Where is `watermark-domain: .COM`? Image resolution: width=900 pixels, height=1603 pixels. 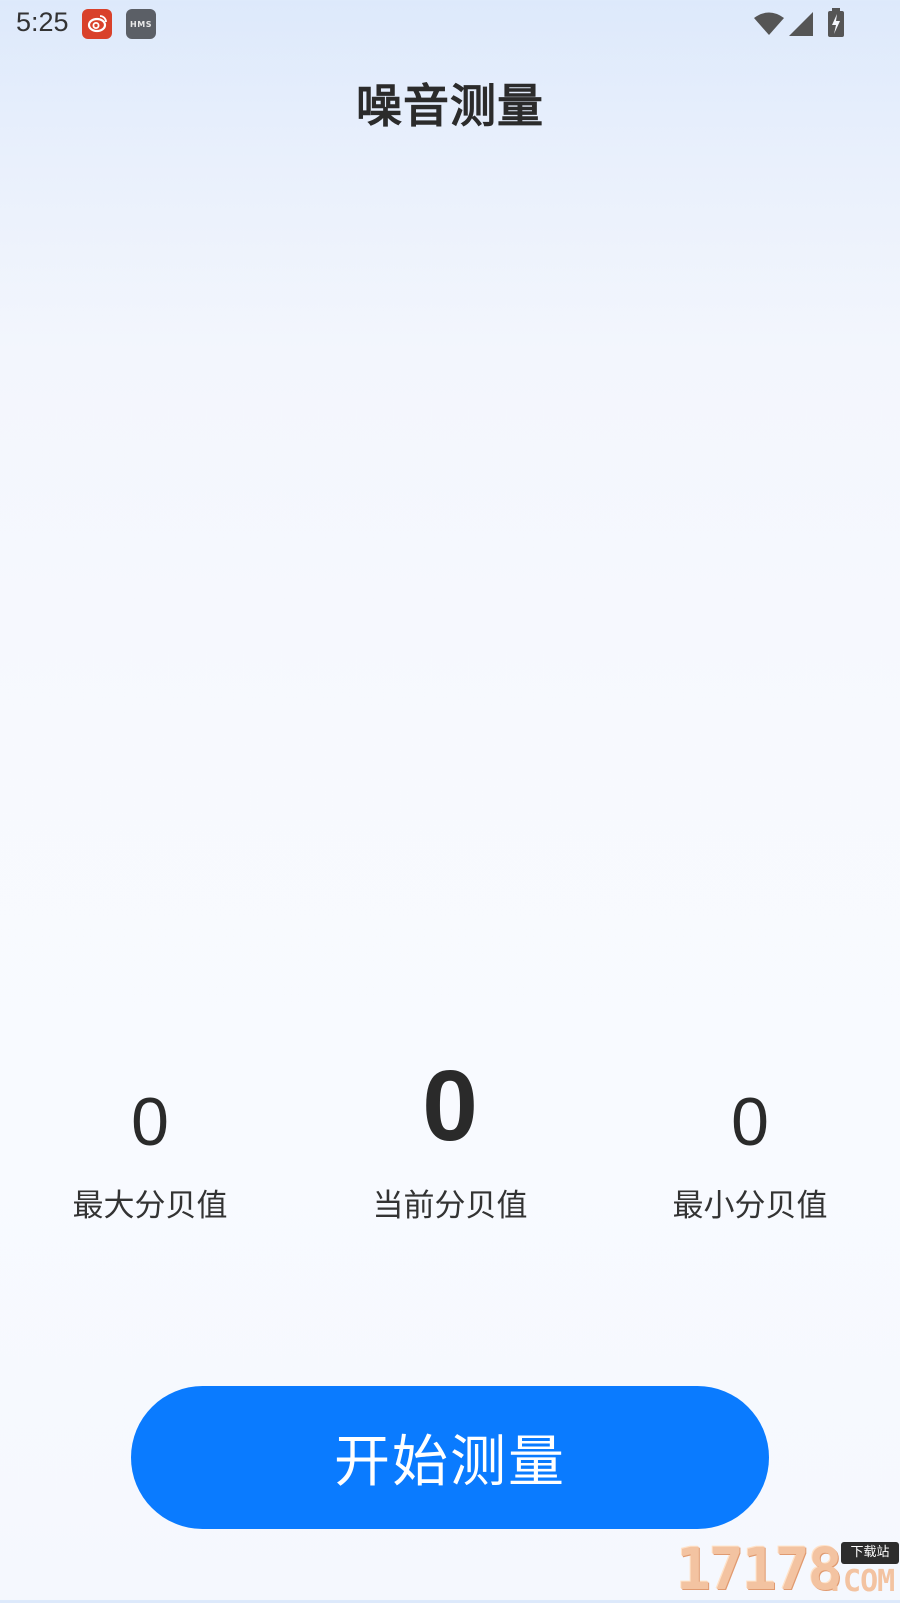 watermark-domain: .COM is located at coordinates (860, 1581).